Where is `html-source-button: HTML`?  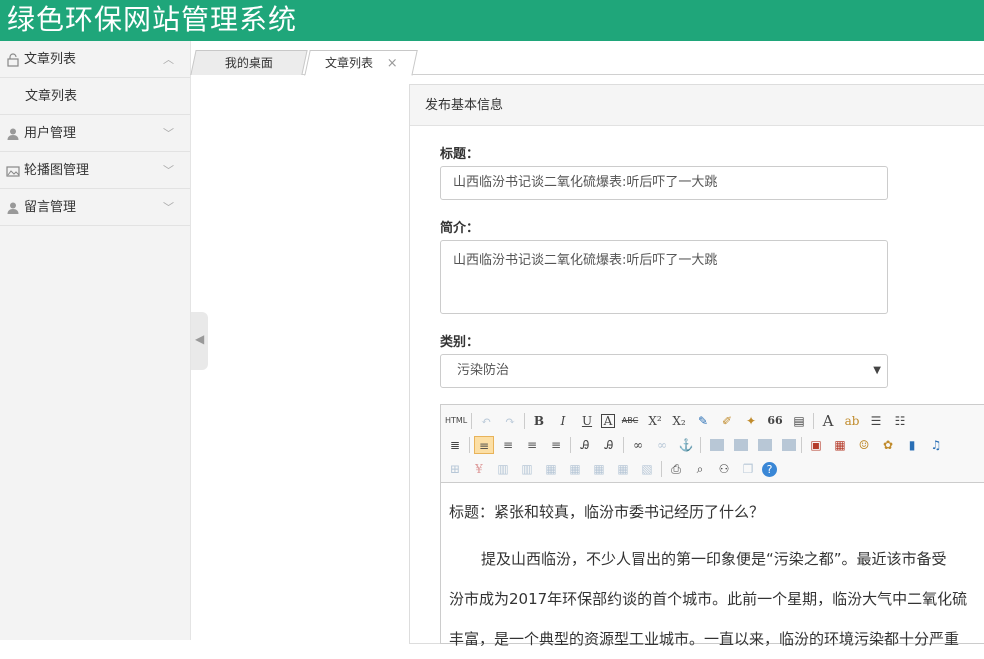 html-source-button: HTML is located at coordinates (456, 421).